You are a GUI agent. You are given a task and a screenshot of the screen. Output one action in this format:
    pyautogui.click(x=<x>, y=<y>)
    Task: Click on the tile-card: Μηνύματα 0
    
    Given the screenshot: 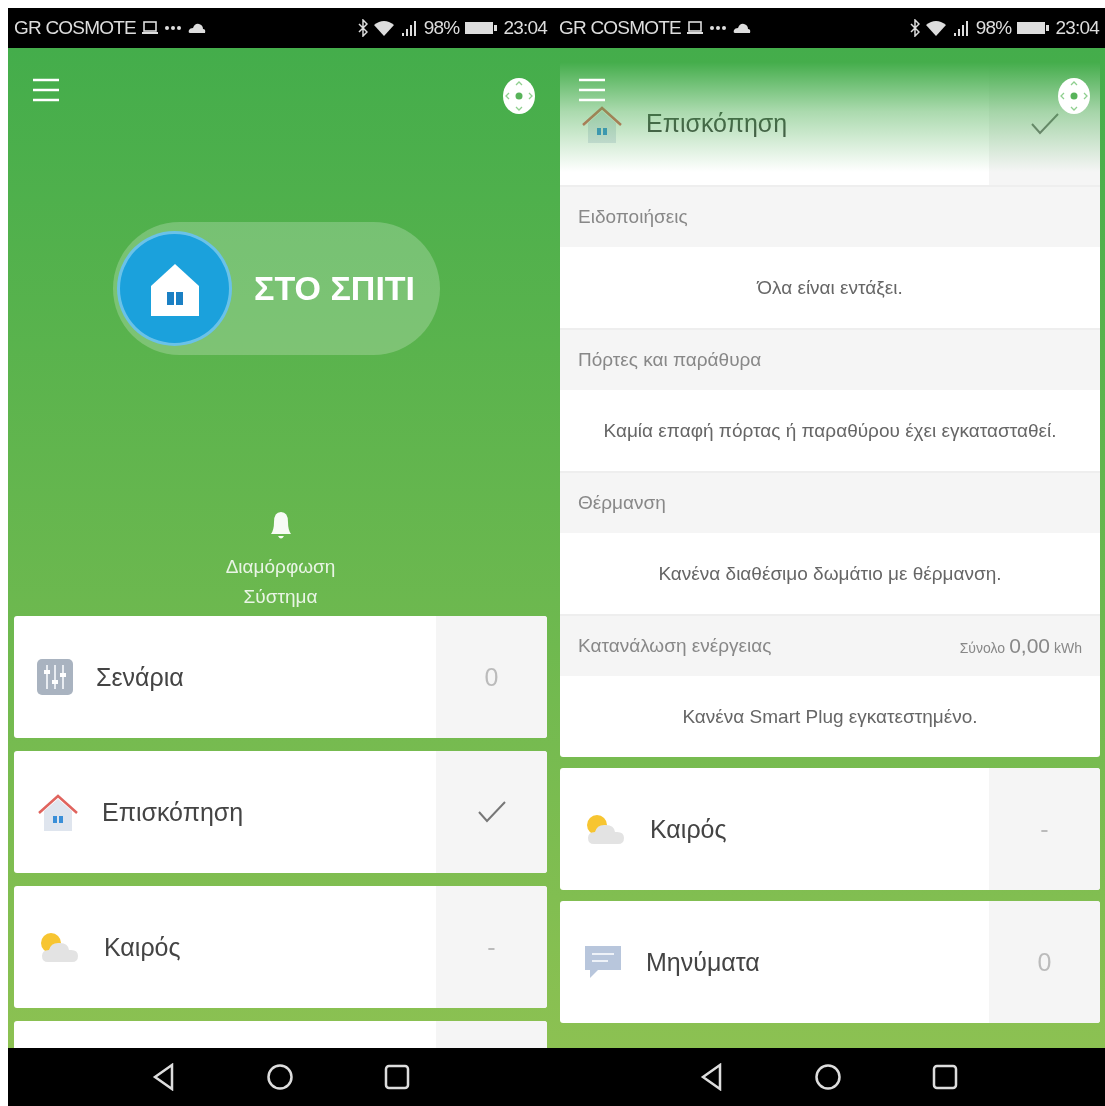 What is the action you would take?
    pyautogui.click(x=830, y=962)
    